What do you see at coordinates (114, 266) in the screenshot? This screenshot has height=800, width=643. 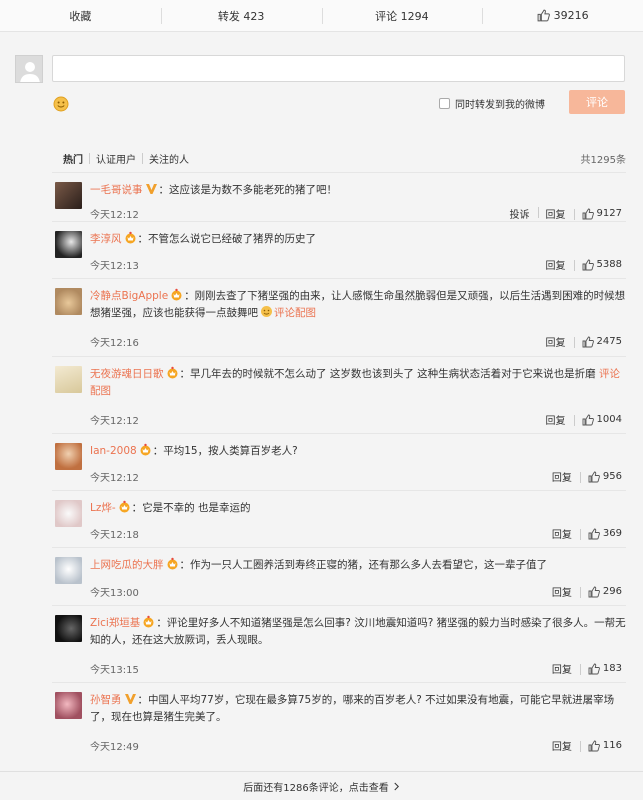 I see `timestamp: 今天12:13` at bounding box center [114, 266].